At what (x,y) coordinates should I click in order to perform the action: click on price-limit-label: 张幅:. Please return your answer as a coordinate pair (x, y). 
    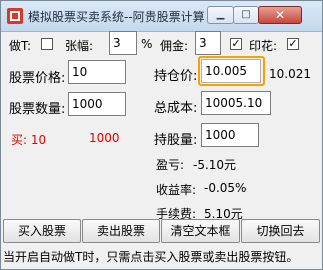
    Looking at the image, I should click on (79, 46).